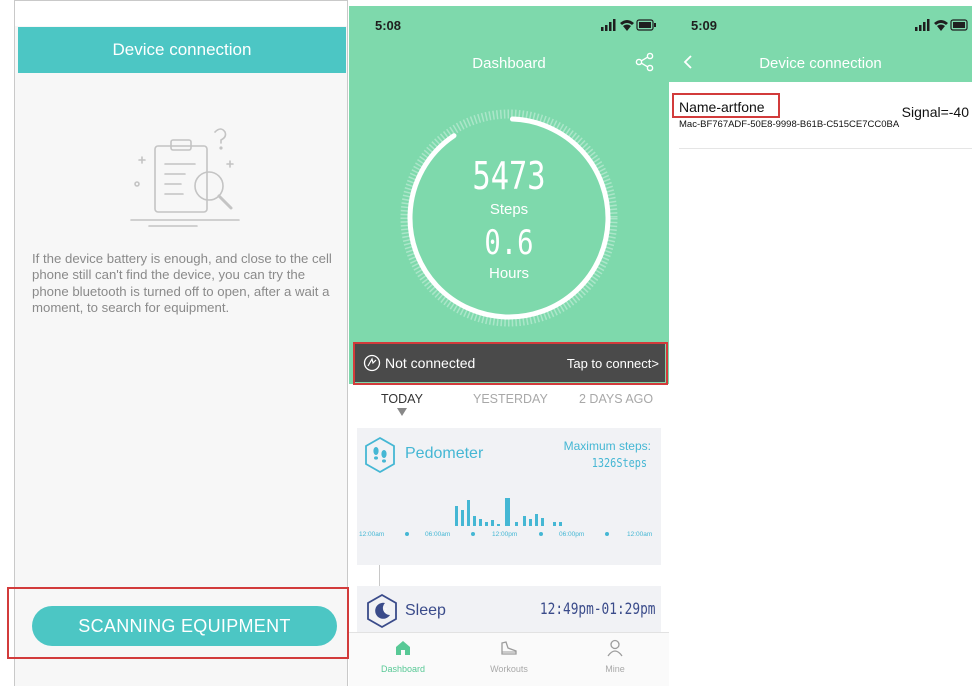  What do you see at coordinates (403, 648) in the screenshot?
I see `home-icon` at bounding box center [403, 648].